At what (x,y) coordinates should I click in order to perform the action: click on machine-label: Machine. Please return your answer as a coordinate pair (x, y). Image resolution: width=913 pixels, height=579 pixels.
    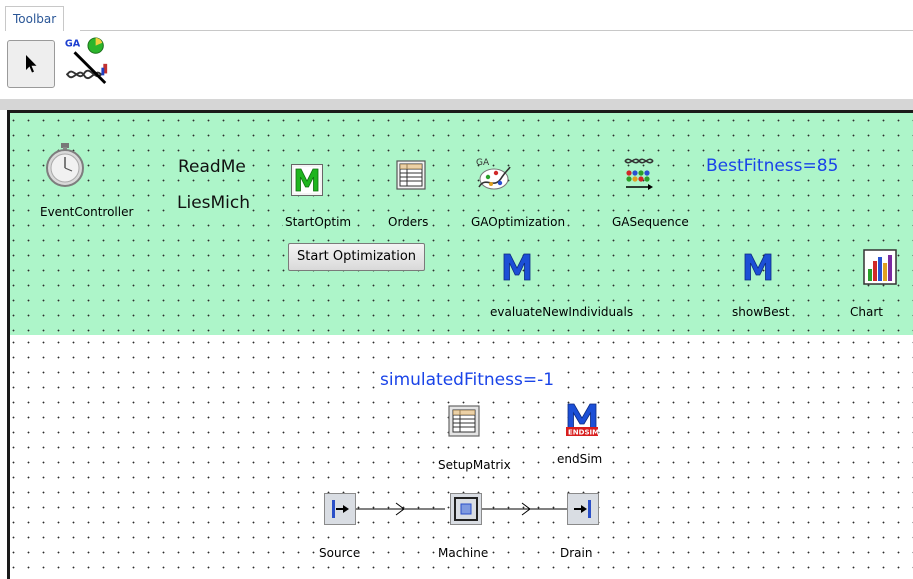
    Looking at the image, I should click on (463, 553).